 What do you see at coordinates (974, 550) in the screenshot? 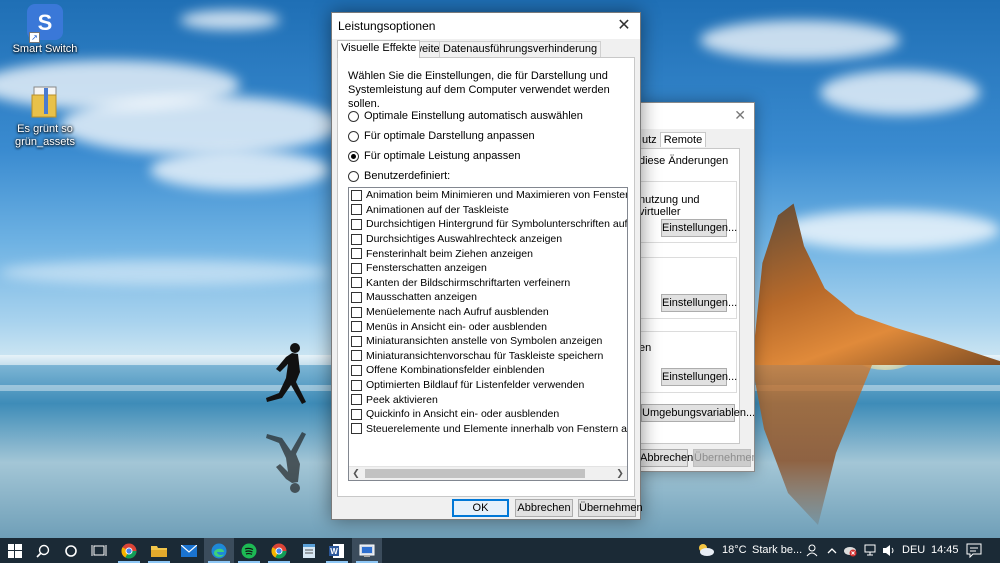
I see `notification-icon` at bounding box center [974, 550].